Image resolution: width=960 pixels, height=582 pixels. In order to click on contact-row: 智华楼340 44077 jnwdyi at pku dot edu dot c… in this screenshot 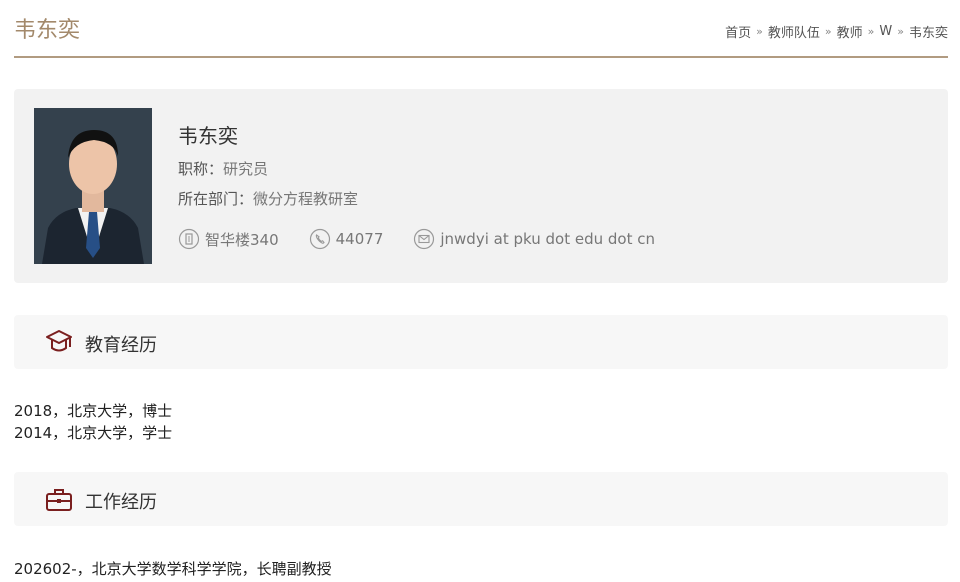, I will do `click(416, 239)`.